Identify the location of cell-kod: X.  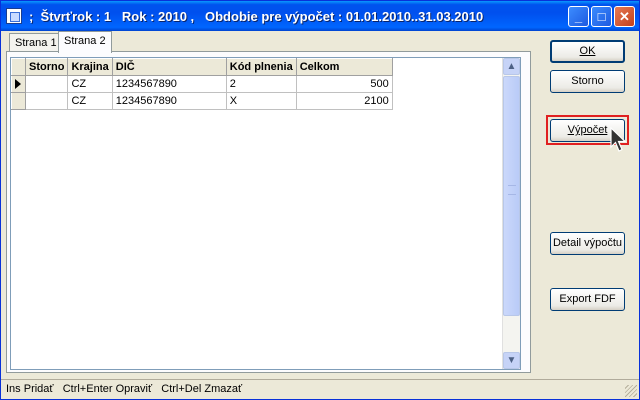
(261, 101).